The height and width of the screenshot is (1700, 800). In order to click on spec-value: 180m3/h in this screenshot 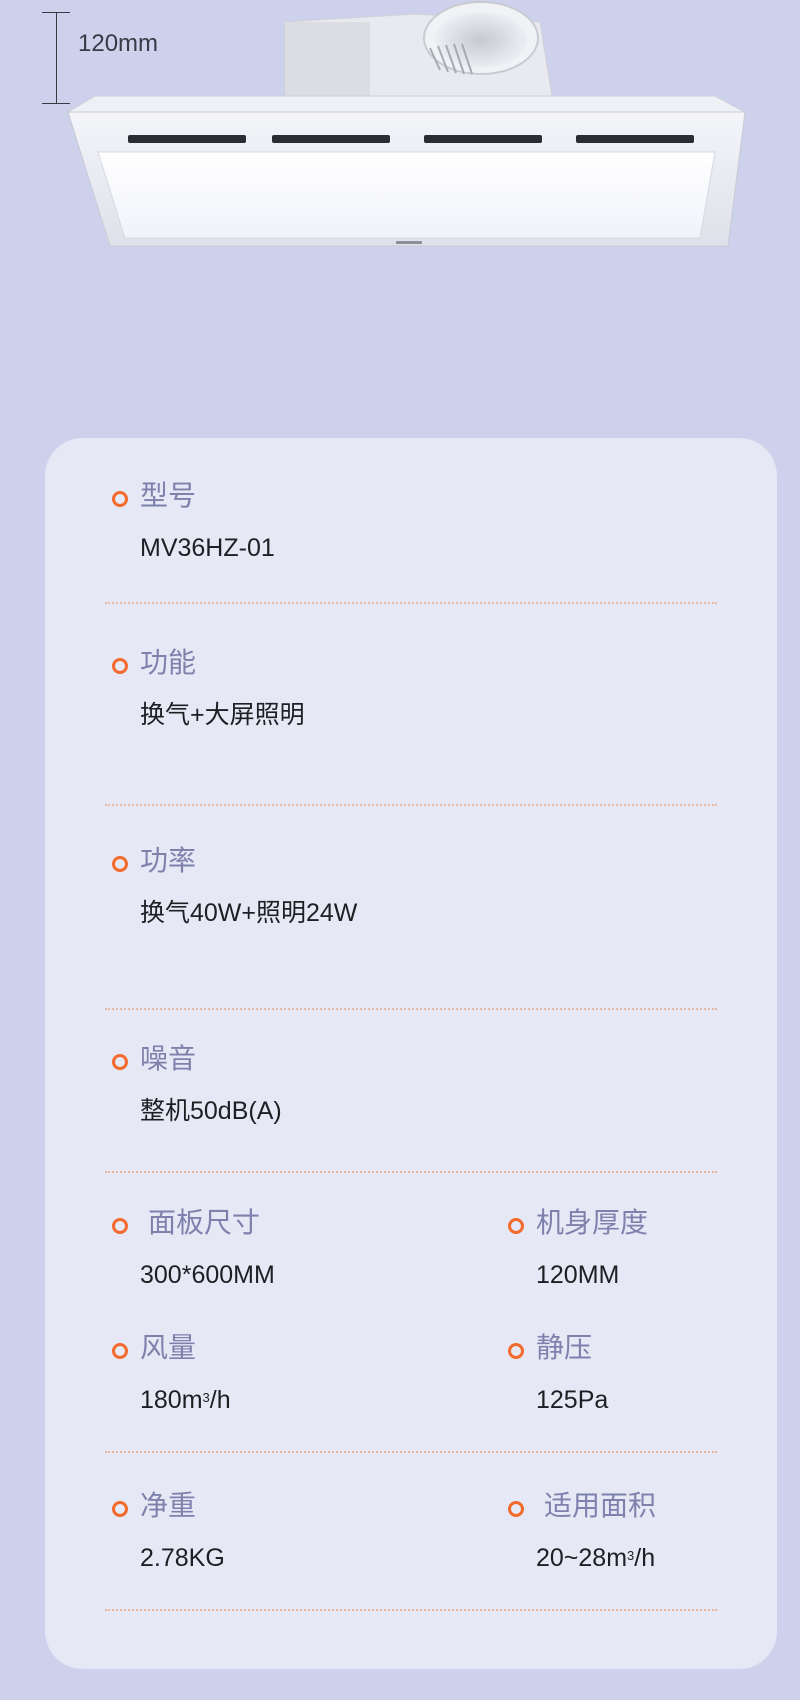, I will do `click(185, 1400)`.